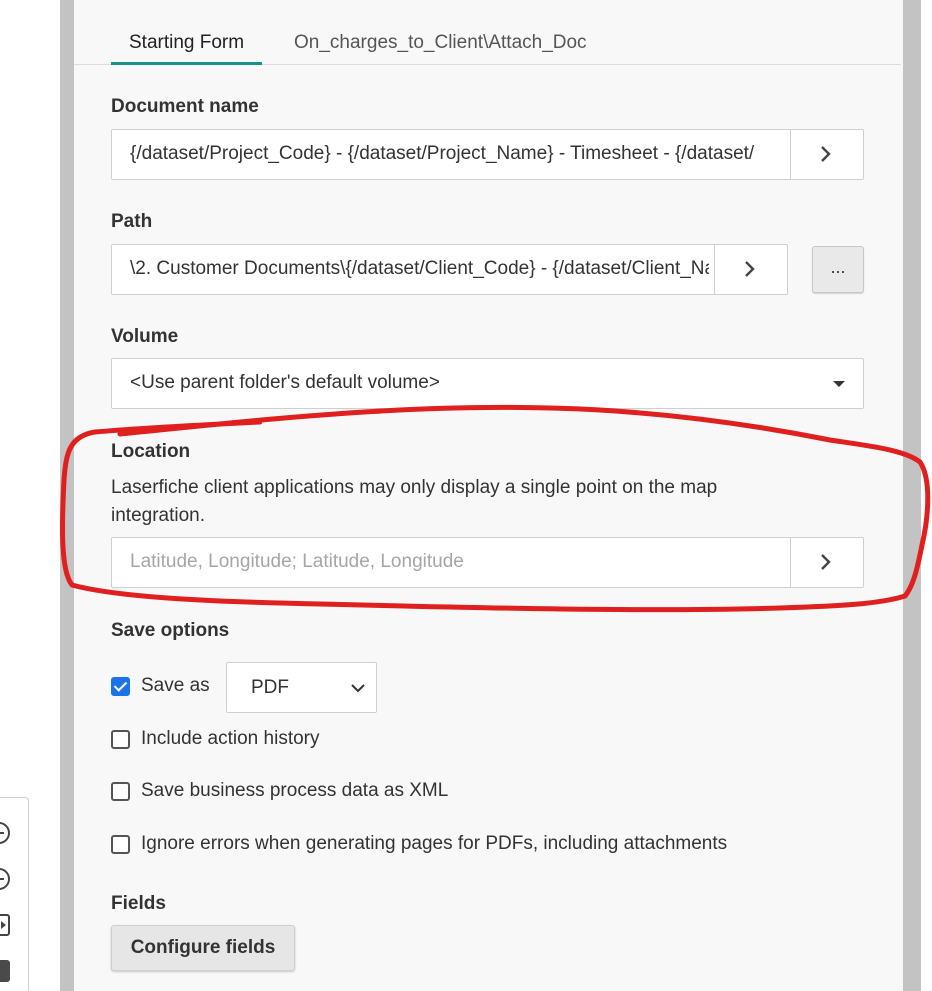  I want to click on location-label: Location, so click(151, 451).